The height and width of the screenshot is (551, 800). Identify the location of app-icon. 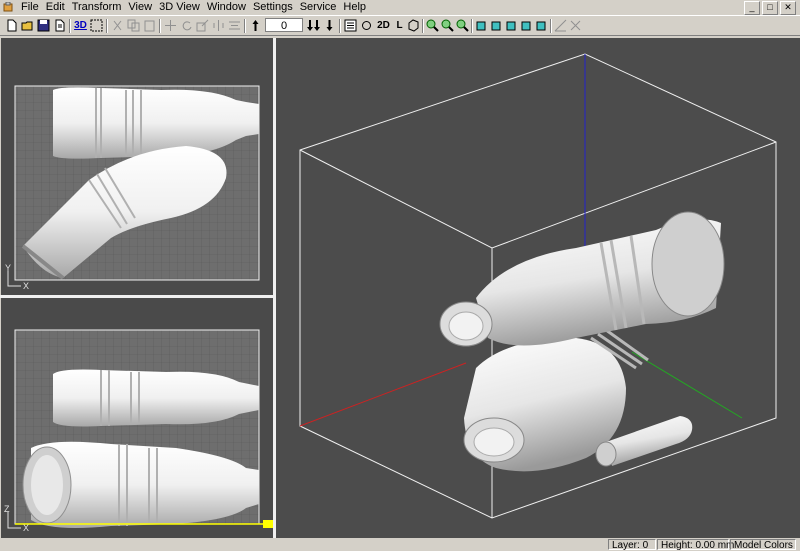
(8, 7).